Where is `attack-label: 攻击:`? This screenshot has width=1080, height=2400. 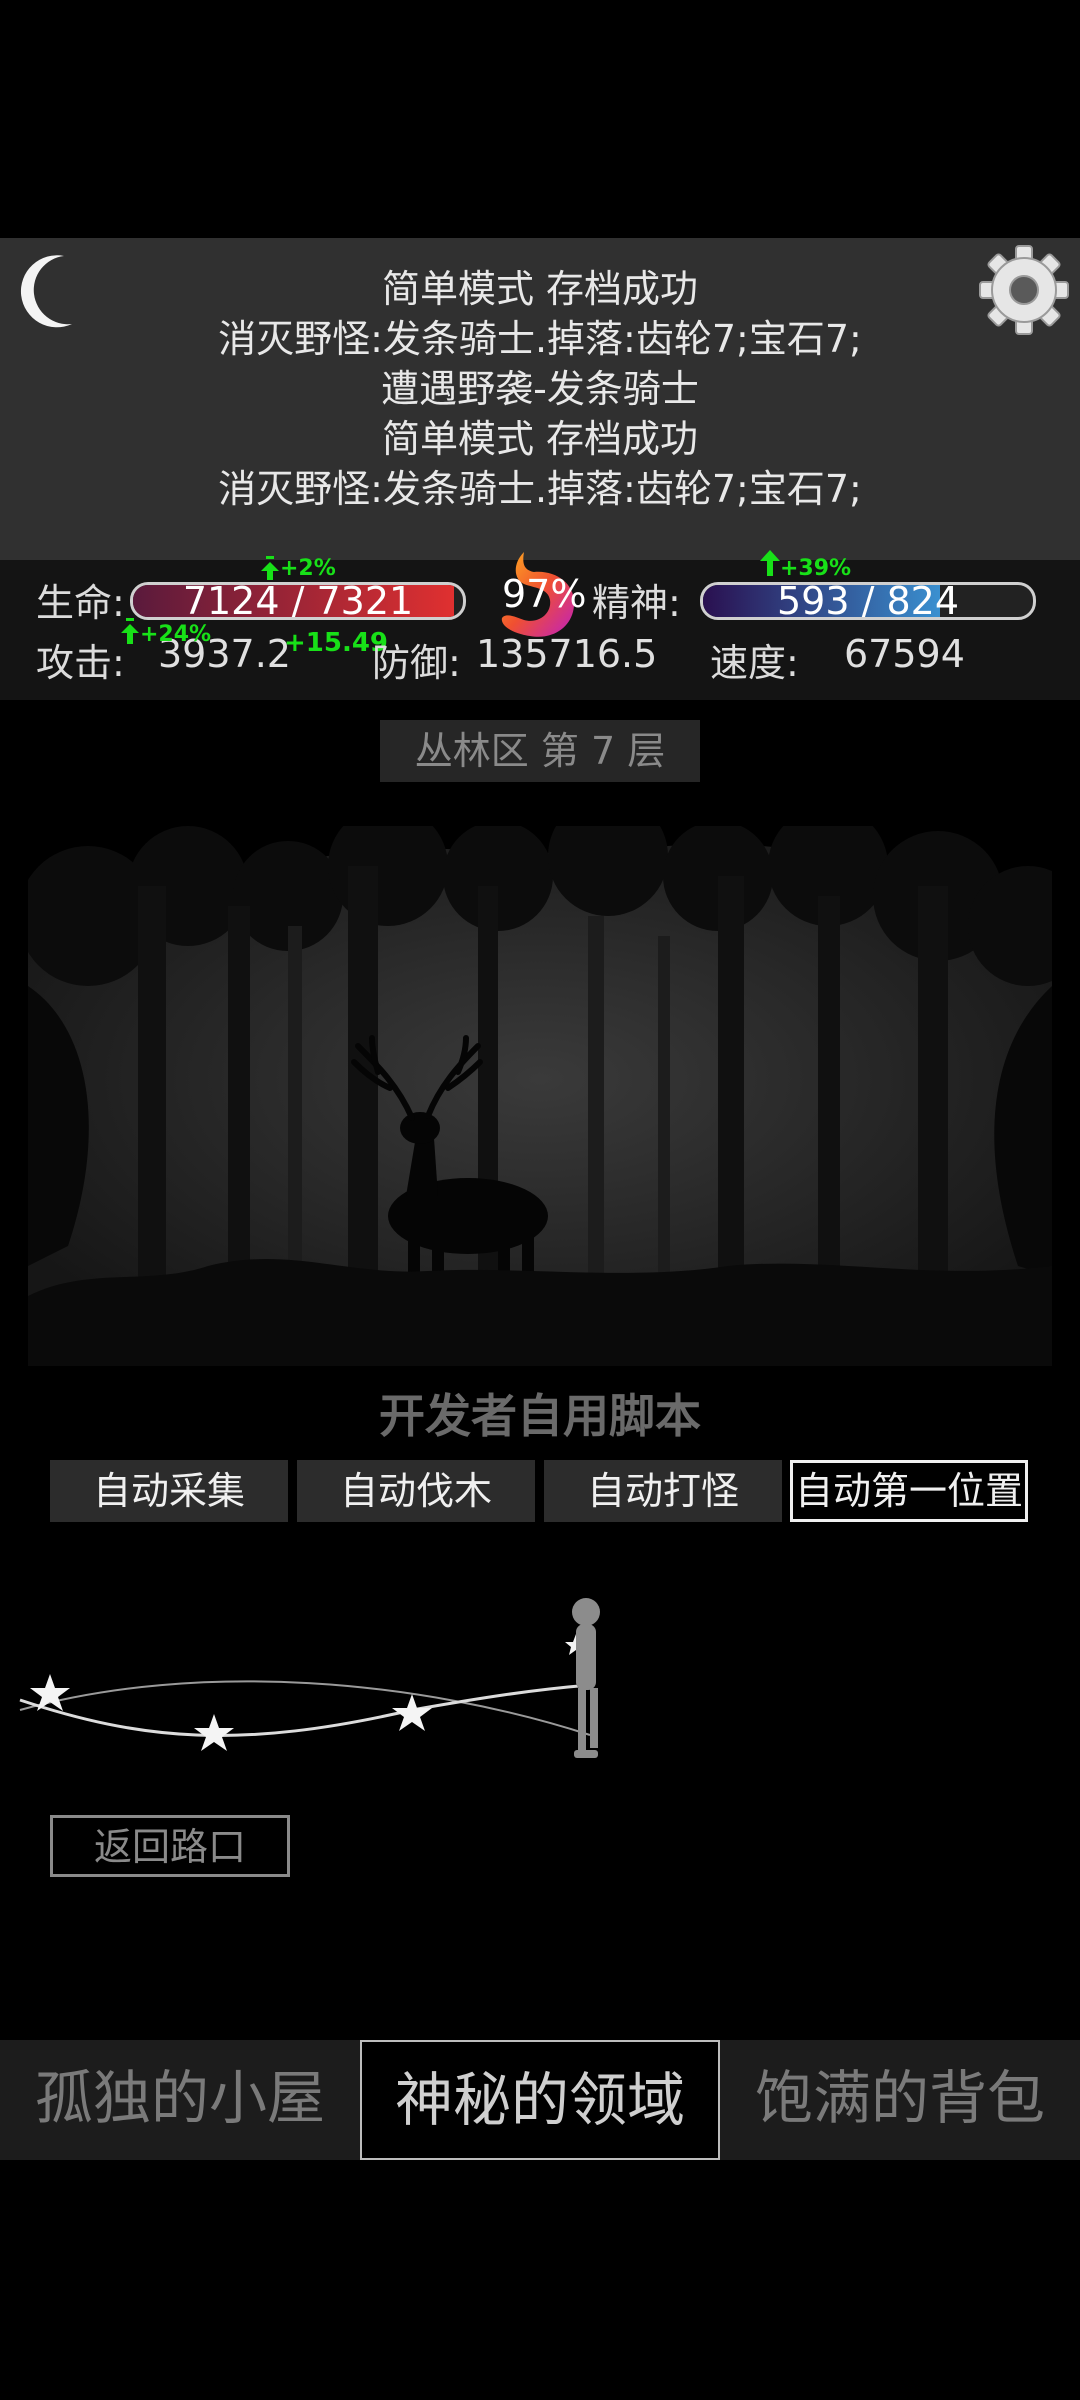 attack-label: 攻击: is located at coordinates (80, 663).